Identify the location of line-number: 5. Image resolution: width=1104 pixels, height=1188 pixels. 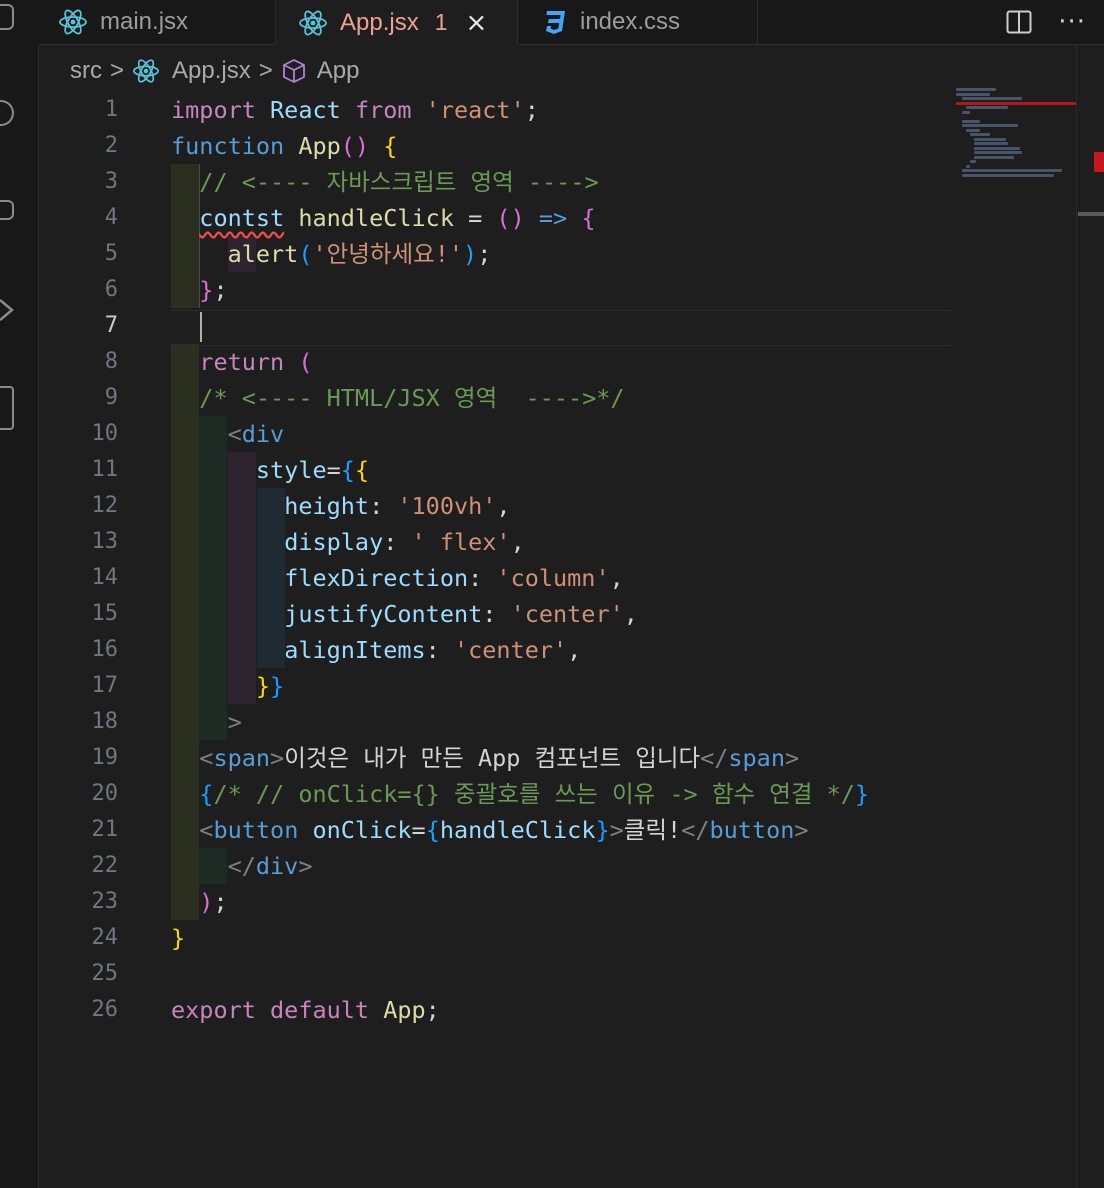
(111, 253).